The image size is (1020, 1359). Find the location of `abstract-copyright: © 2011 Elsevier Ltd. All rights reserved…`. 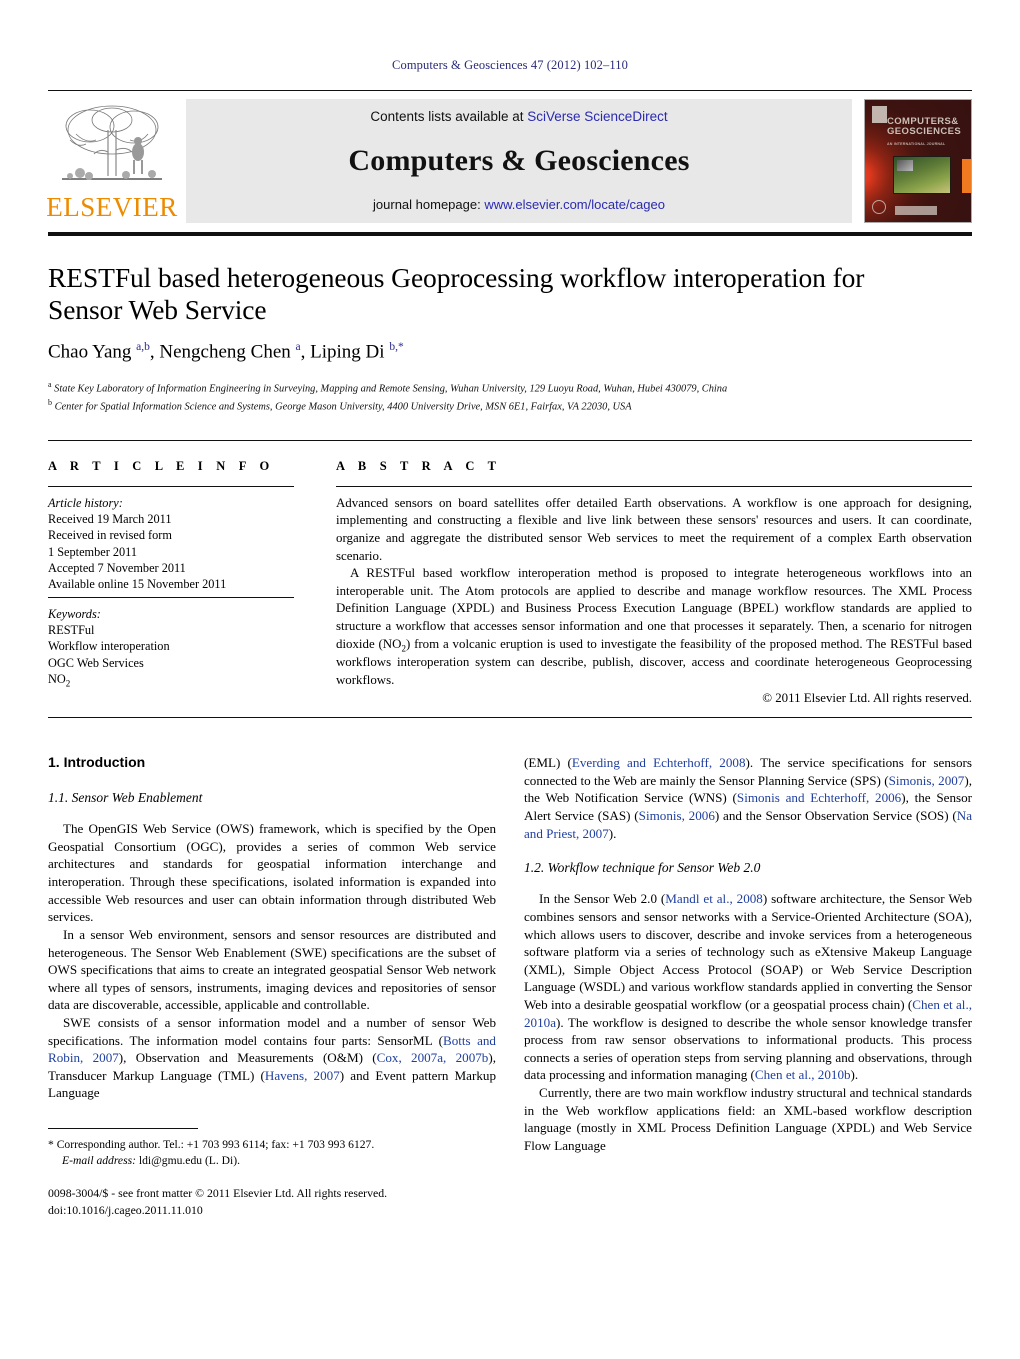

abstract-copyright: © 2011 Elsevier Ltd. All rights reserved… is located at coordinates (867, 697).